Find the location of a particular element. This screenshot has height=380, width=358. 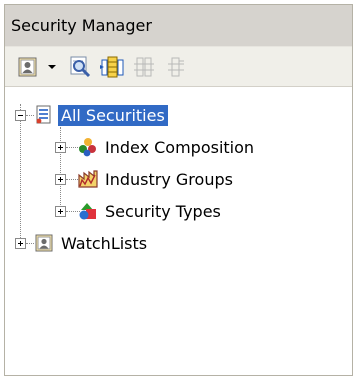

shapes-icon is located at coordinates (87, 211).